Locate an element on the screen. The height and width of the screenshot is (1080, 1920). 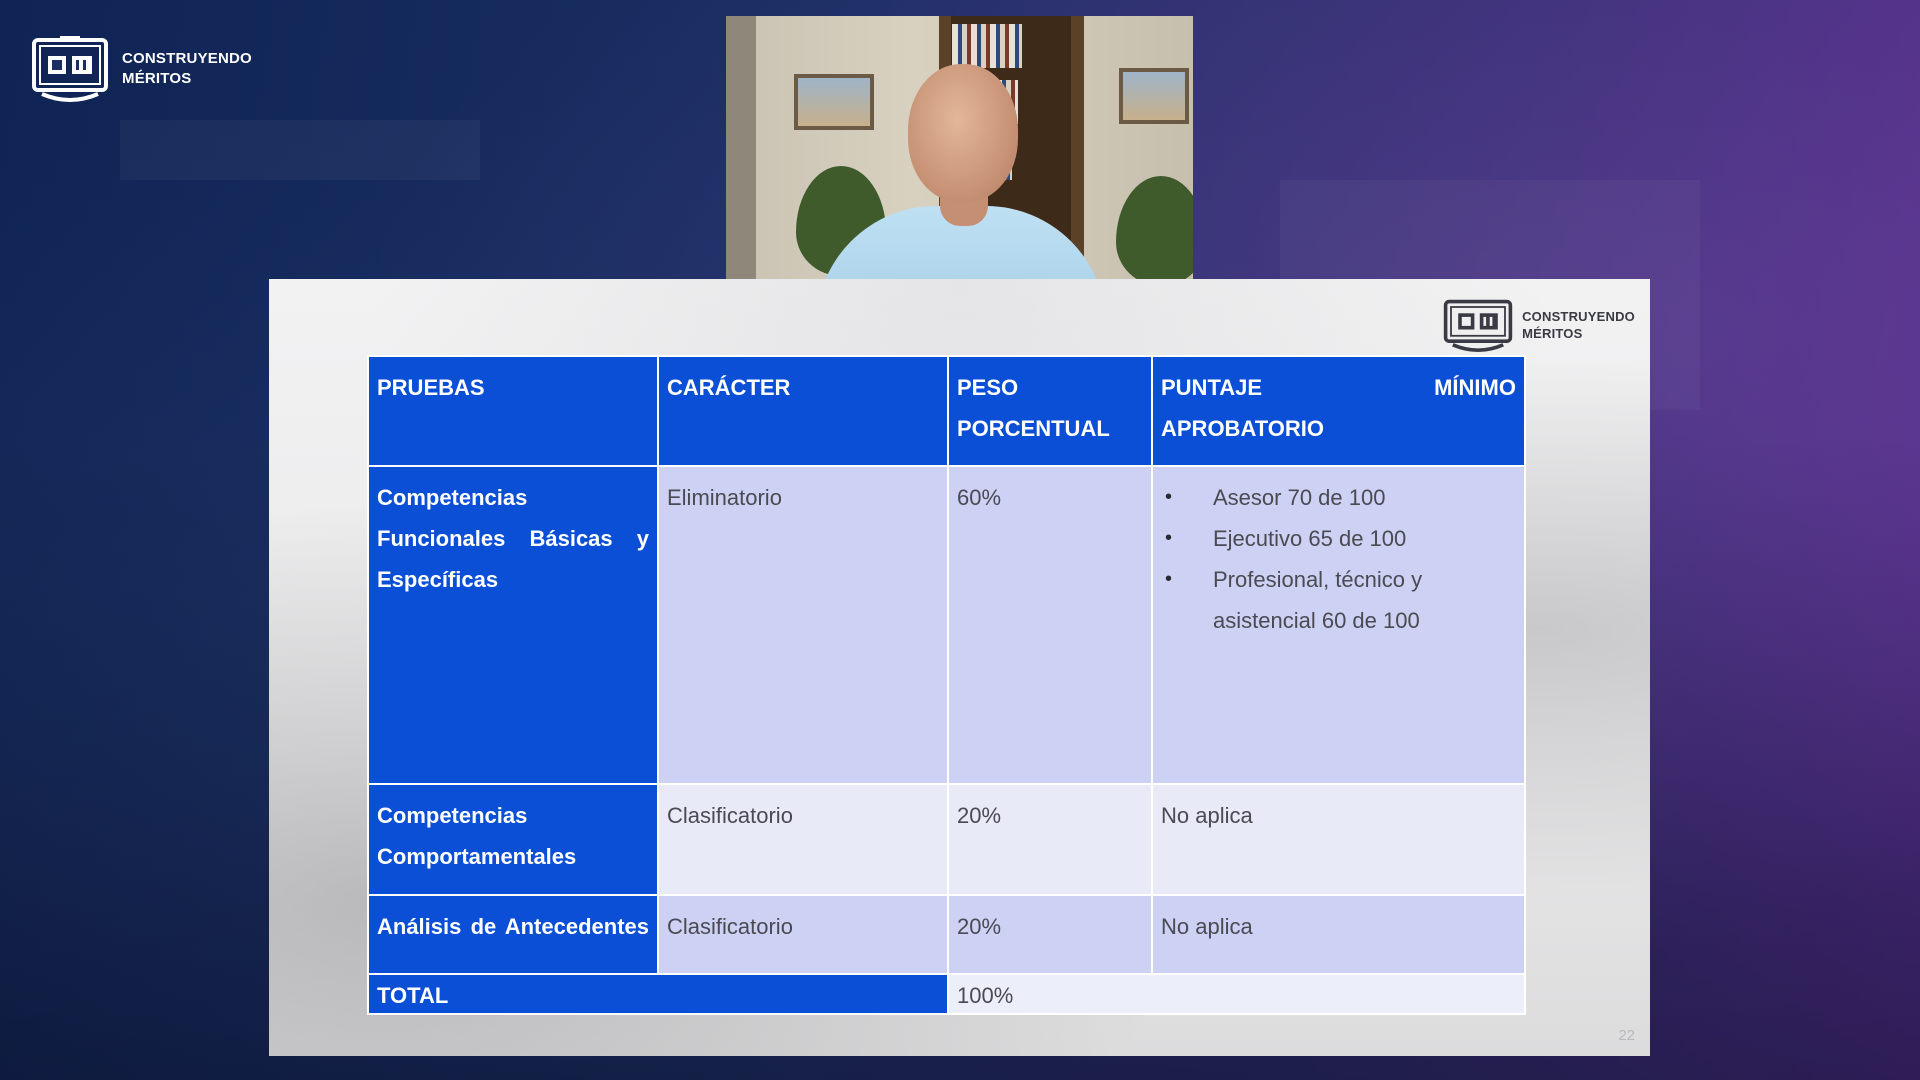
header-puntaje-word: PUNTAJE is located at coordinates (1212, 387).